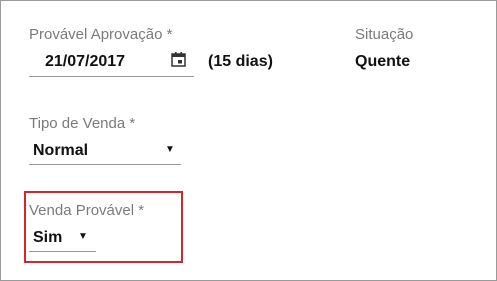 The image size is (497, 281). Describe the element at coordinates (85, 62) in the screenshot. I see `approval-date-input: 21/07/2017` at that location.